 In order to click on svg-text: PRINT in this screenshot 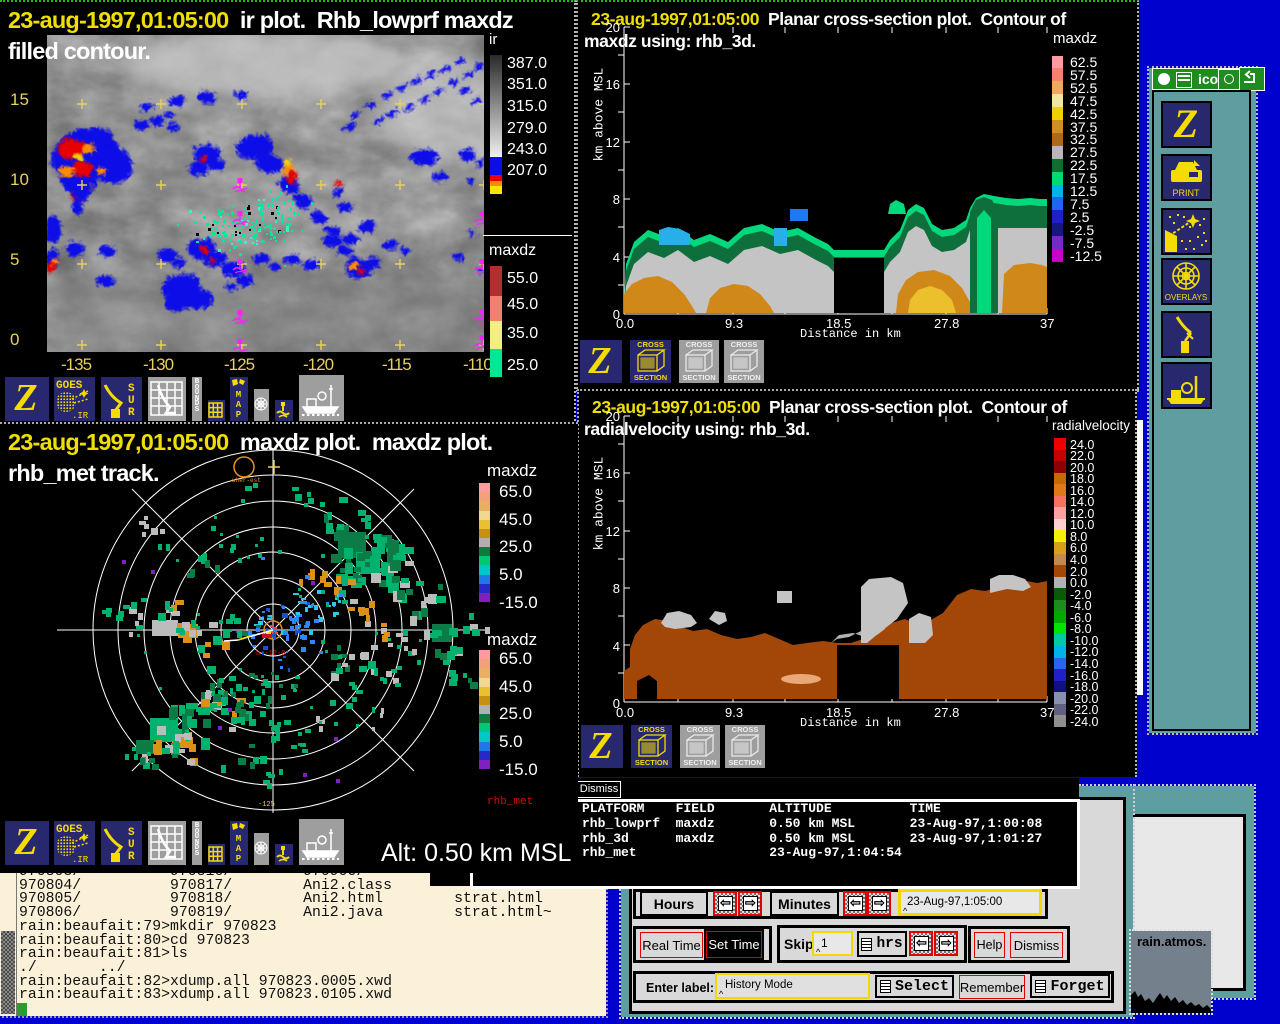, I will do `click(1187, 193)`.